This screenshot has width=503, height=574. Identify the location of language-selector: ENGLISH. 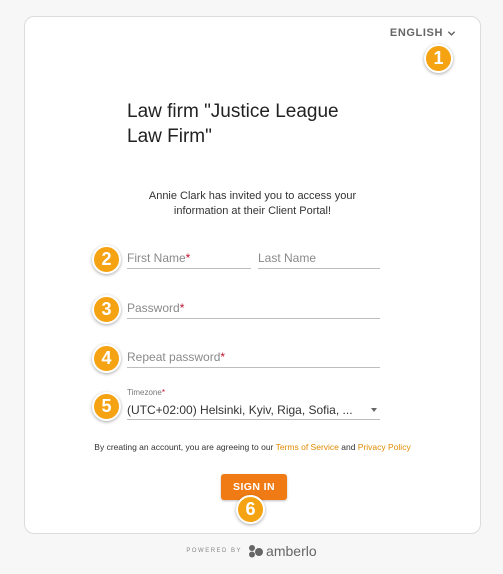
(423, 33).